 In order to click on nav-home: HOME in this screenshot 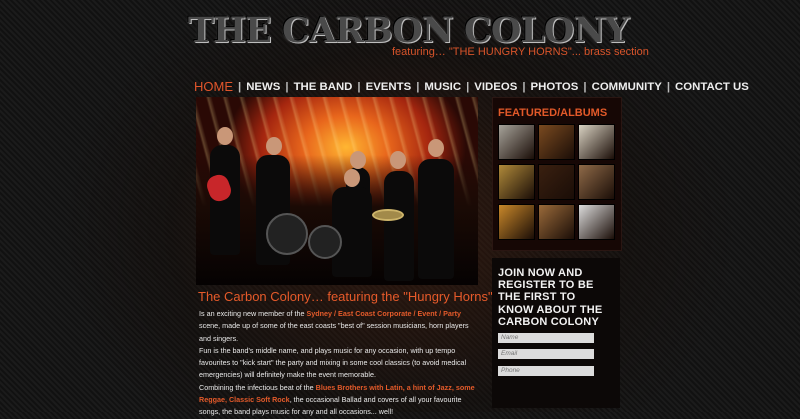, I will do `click(213, 86)`.